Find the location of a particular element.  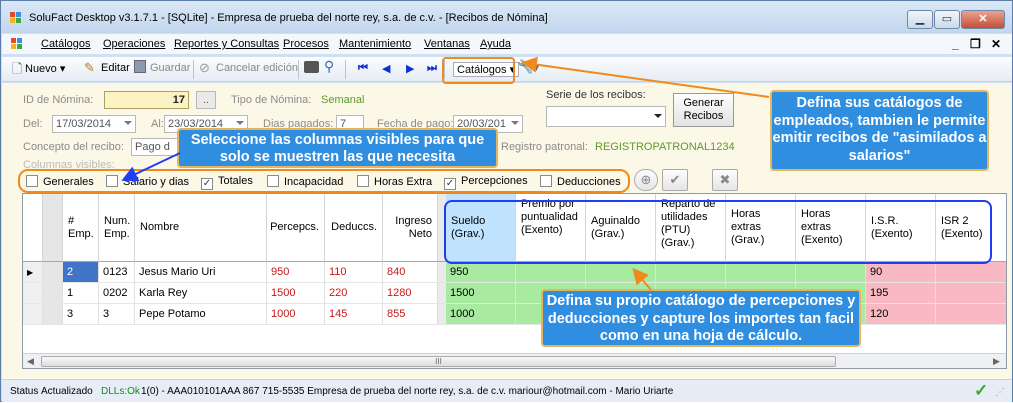

resize-grip-icon: ⋰ is located at coordinates (1000, 392).